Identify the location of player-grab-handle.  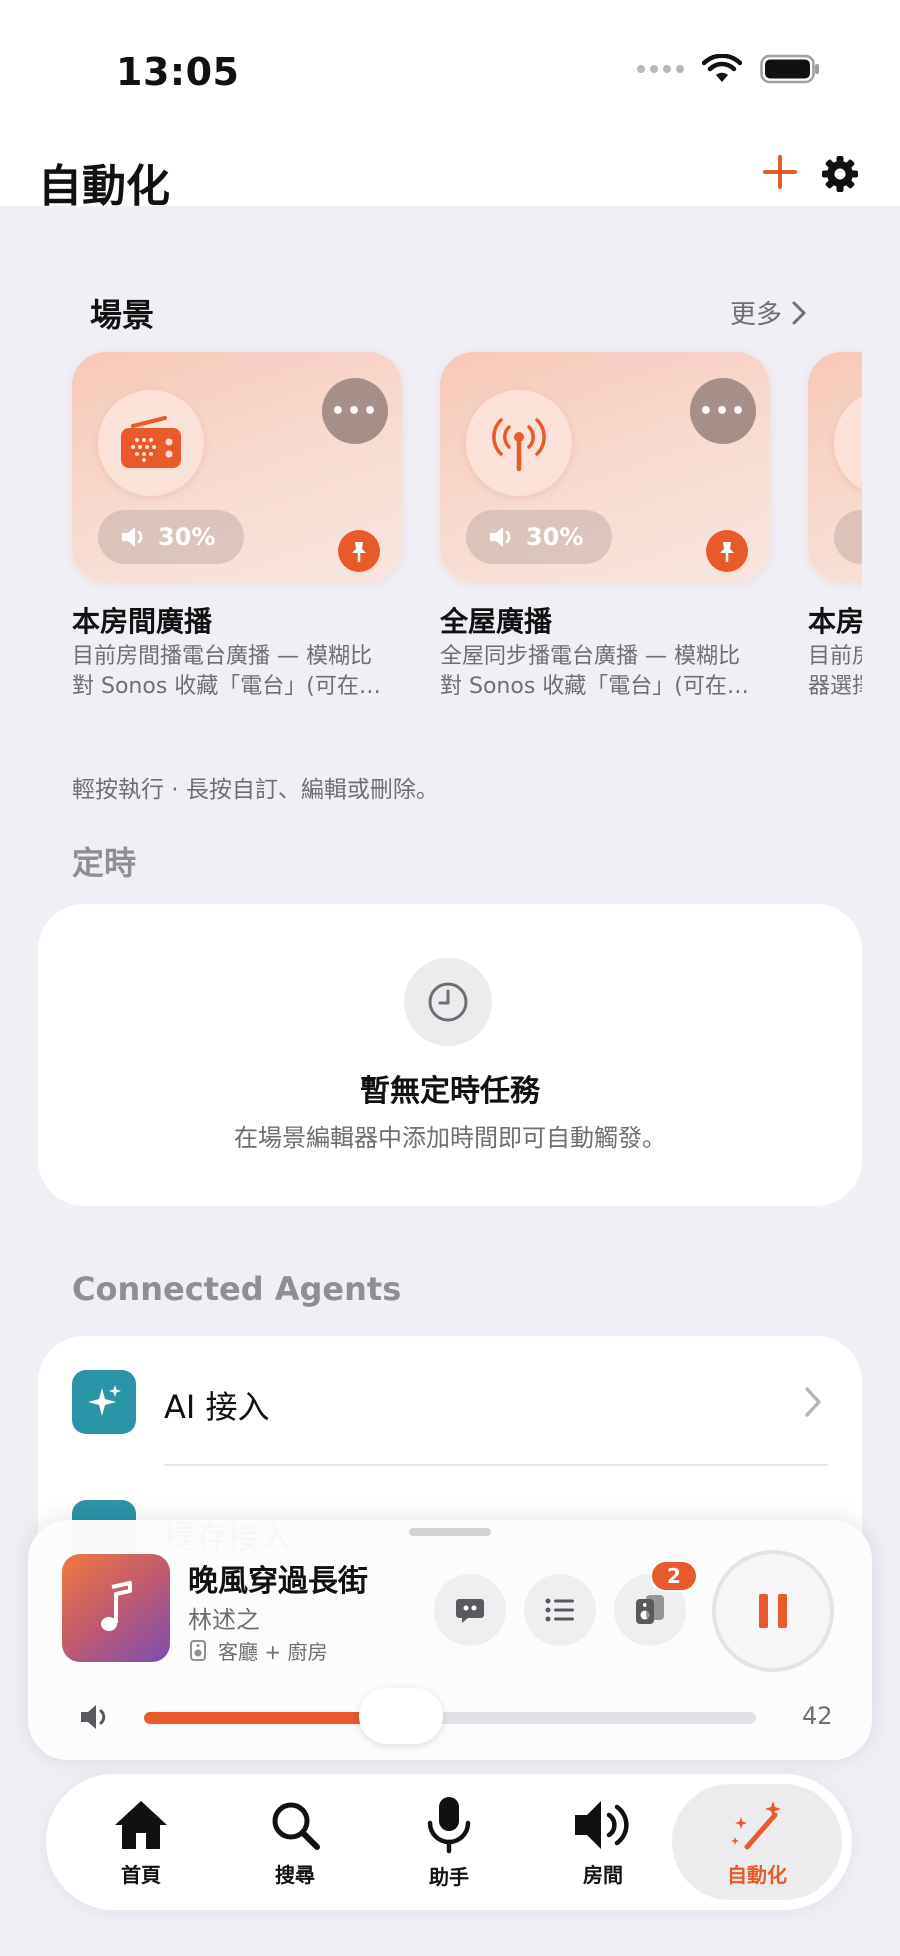
(450, 1532).